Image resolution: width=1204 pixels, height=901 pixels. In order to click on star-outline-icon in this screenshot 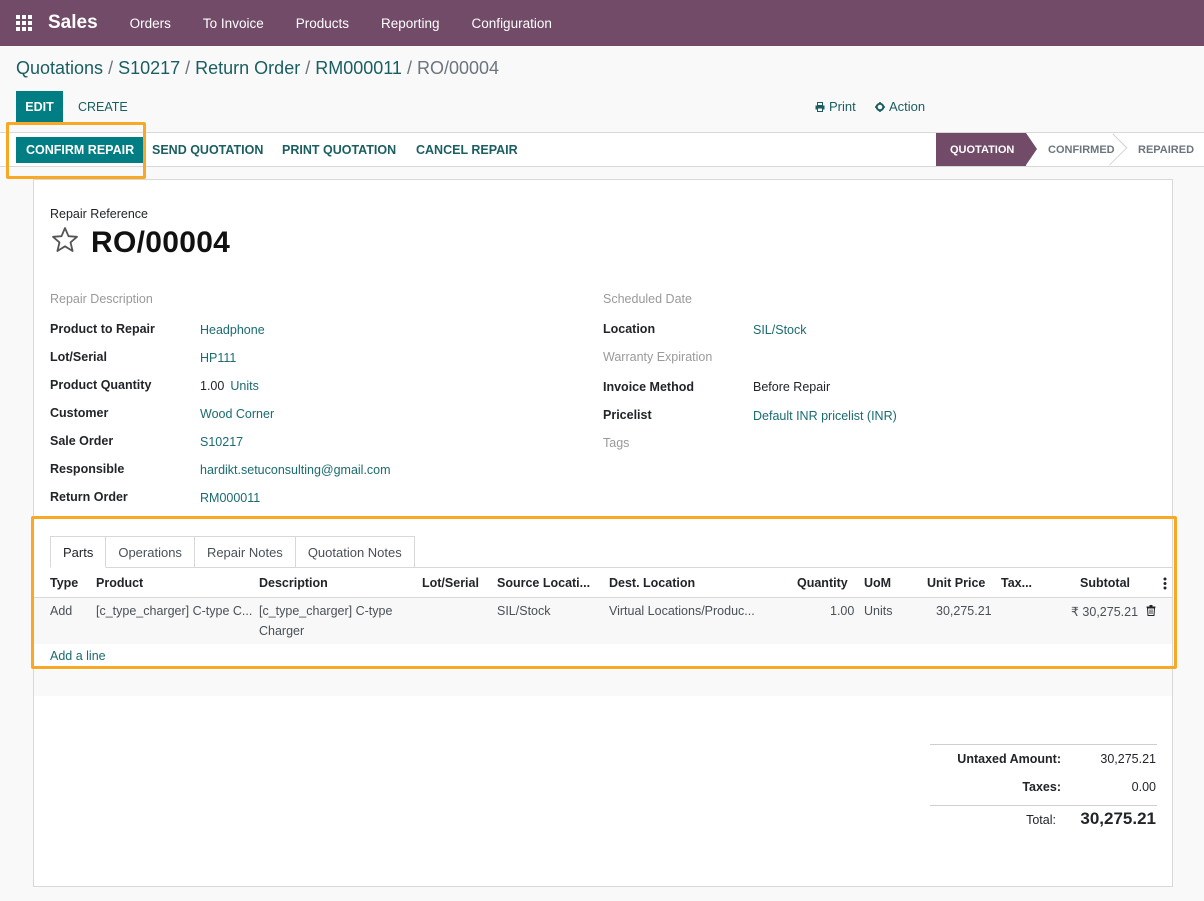, I will do `click(65, 240)`.